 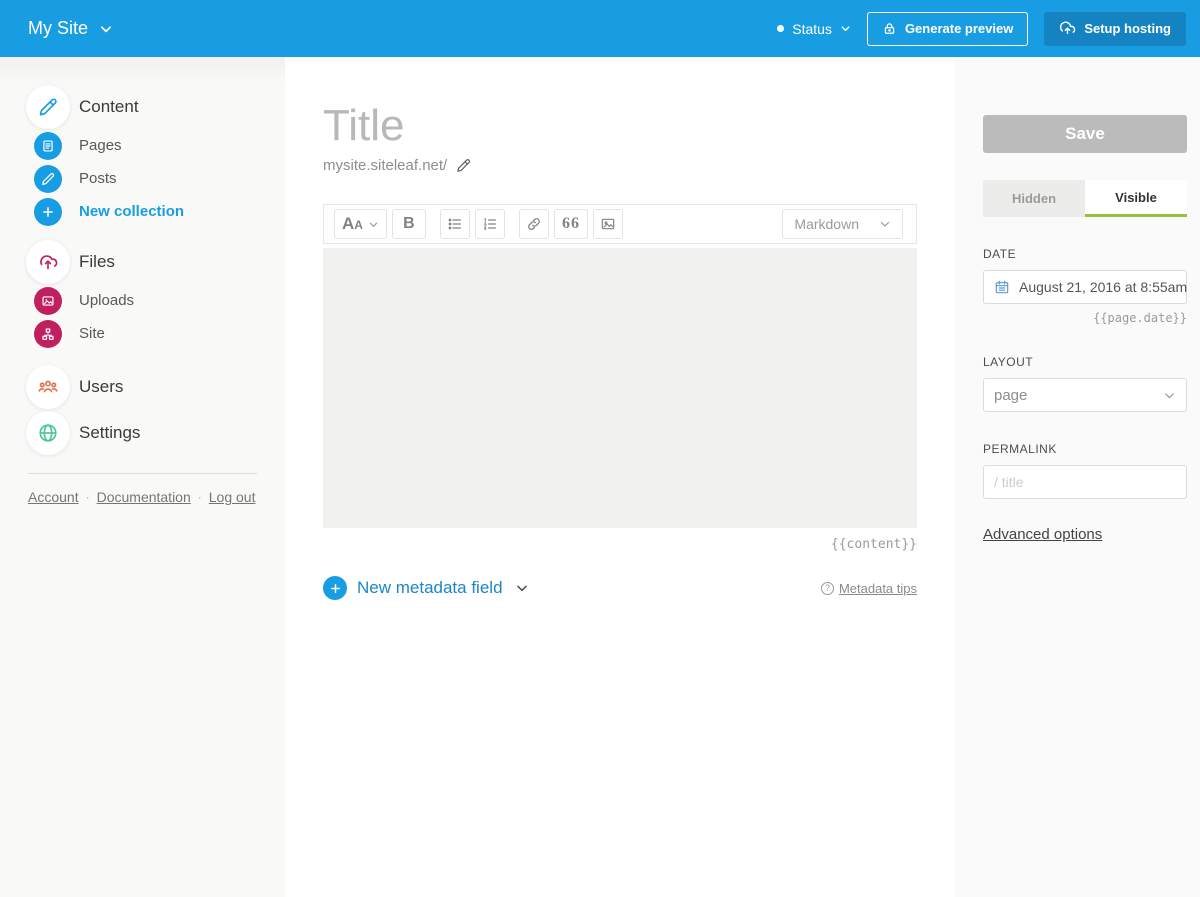 What do you see at coordinates (107, 300) in the screenshot?
I see `sidebar-item-label: Uploads` at bounding box center [107, 300].